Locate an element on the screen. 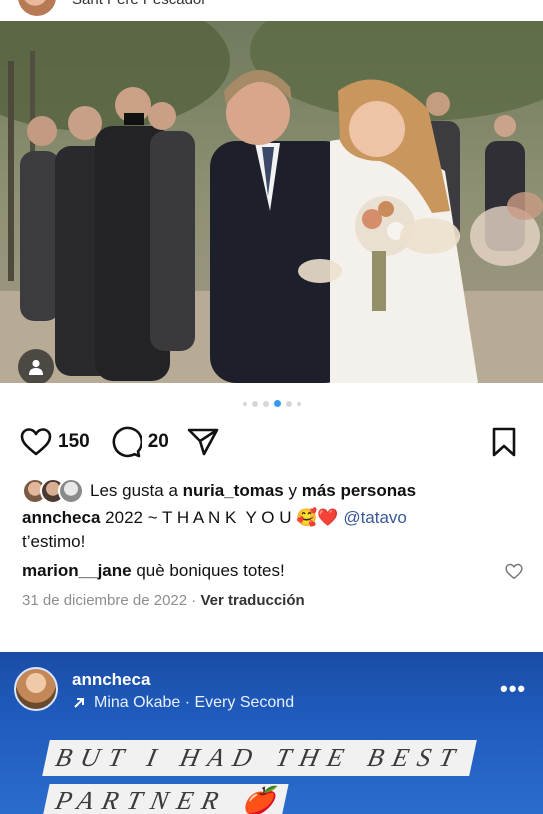 The width and height of the screenshot is (543, 814). liker-avatars is located at coordinates (53, 491).